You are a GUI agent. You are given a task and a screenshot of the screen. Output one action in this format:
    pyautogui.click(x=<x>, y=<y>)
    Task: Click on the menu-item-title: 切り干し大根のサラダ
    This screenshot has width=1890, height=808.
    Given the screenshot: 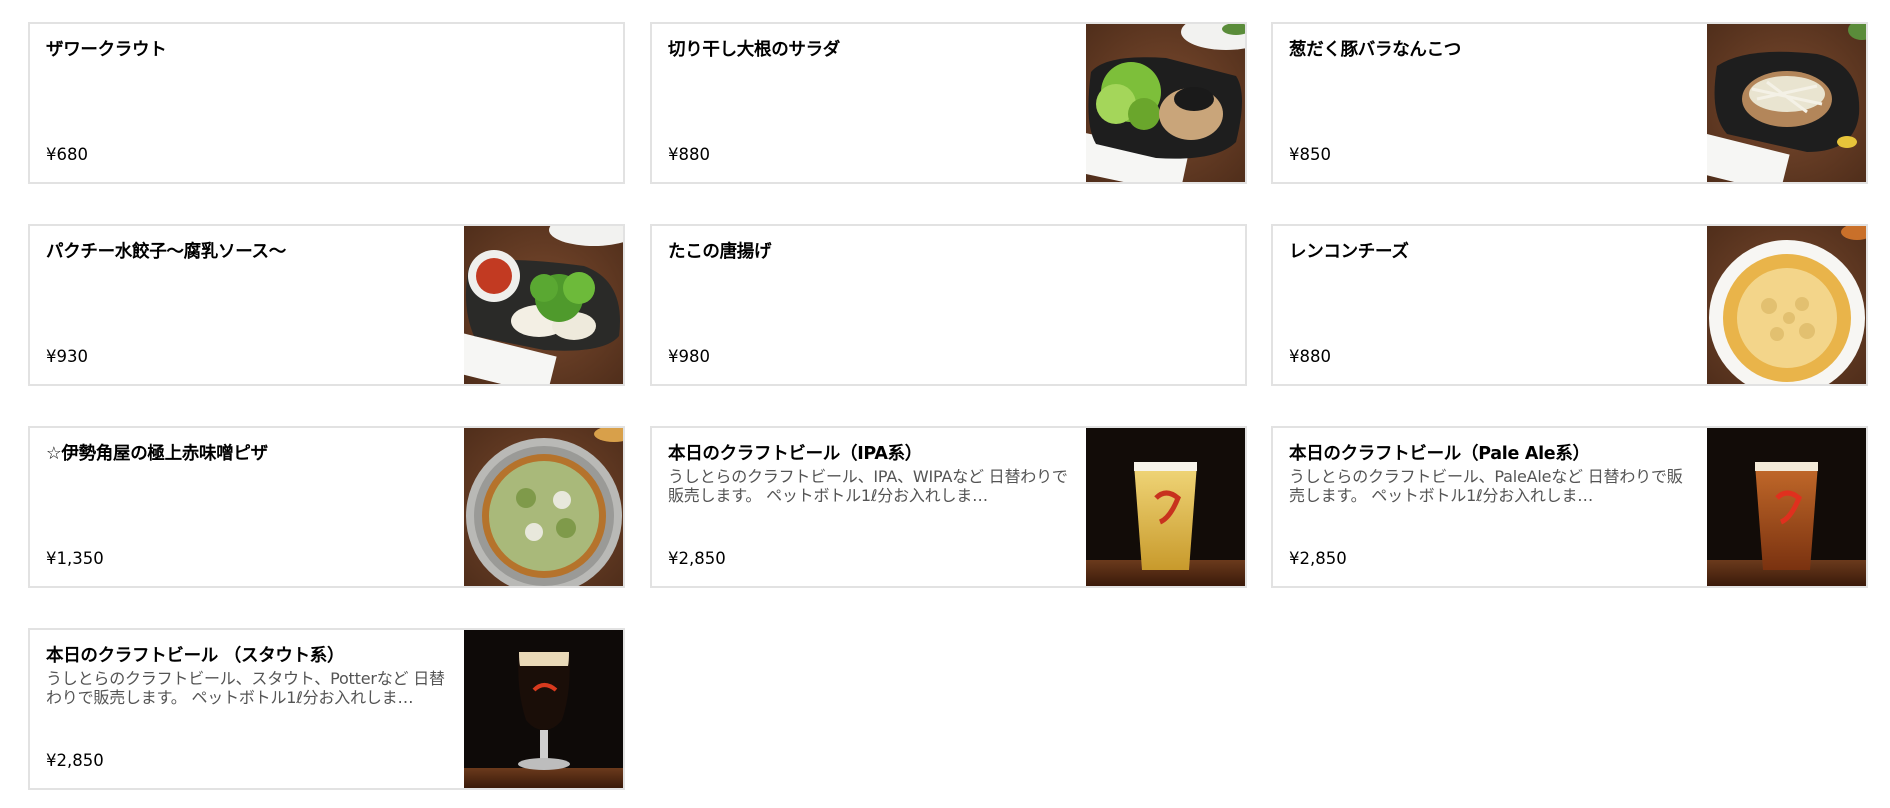 What is the action you would take?
    pyautogui.click(x=754, y=50)
    